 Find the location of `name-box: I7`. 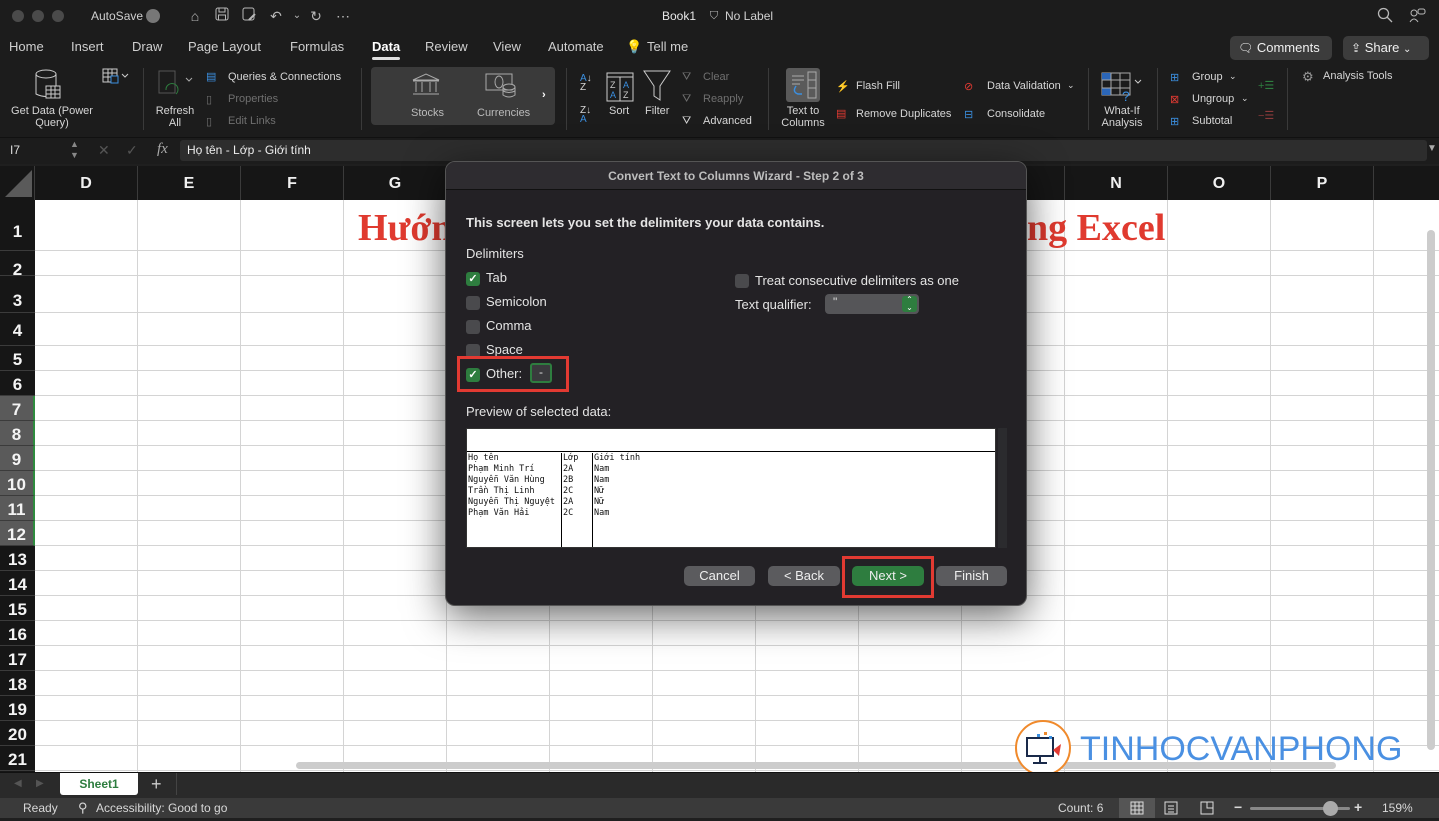

name-box: I7 is located at coordinates (15, 150).